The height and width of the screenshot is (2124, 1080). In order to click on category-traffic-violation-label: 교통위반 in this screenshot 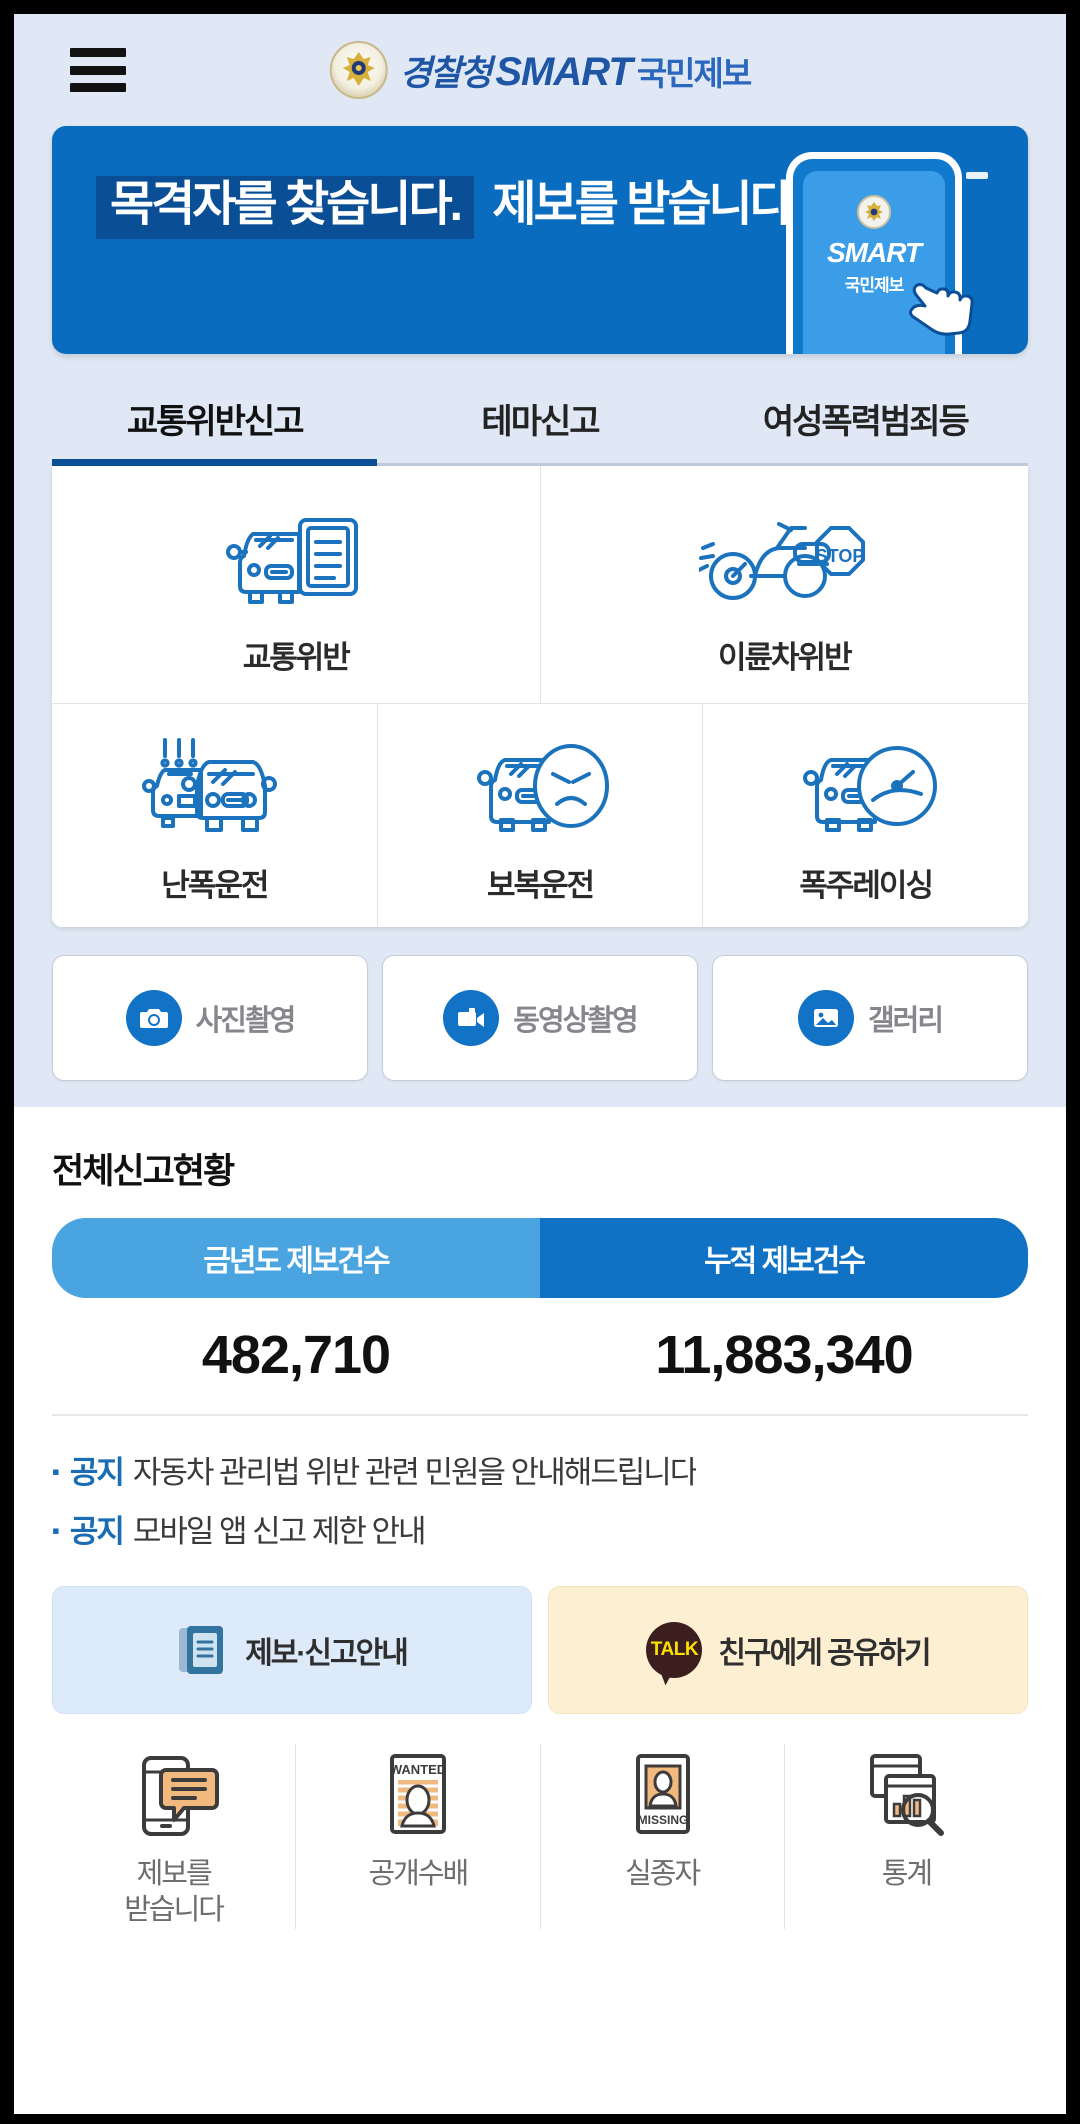, I will do `click(296, 657)`.